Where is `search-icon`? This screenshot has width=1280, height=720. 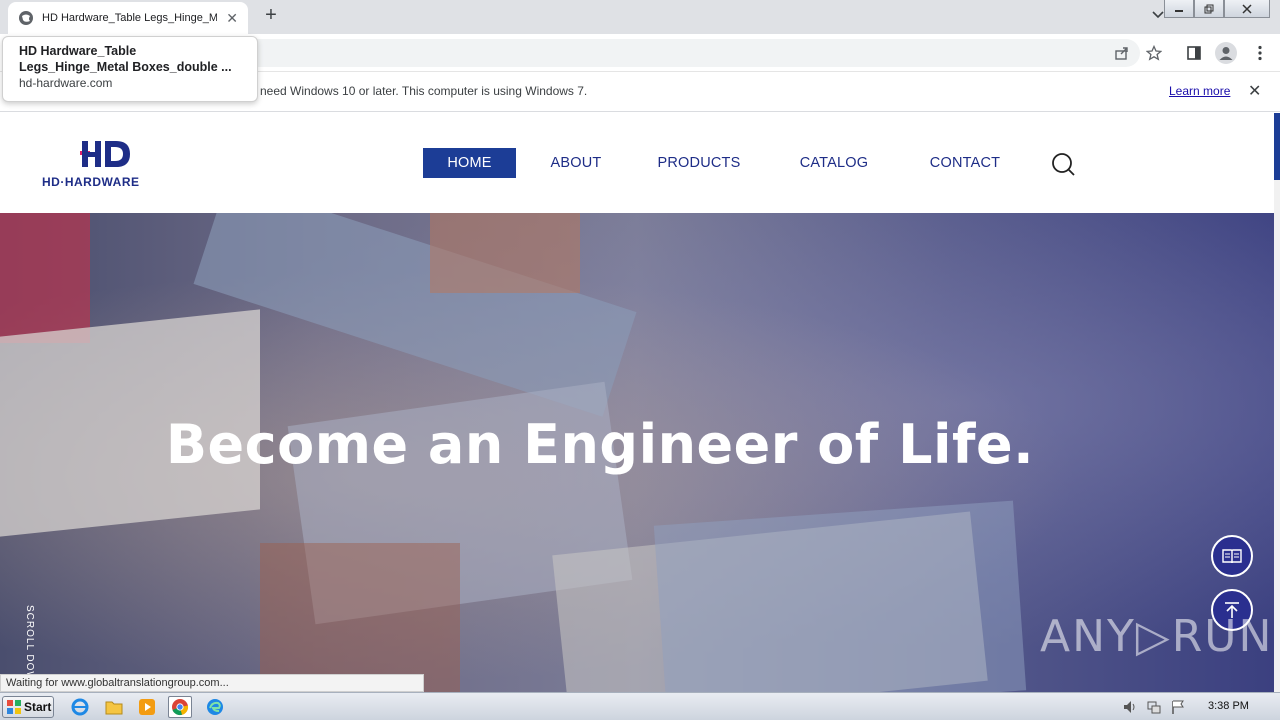
search-icon is located at coordinates (1063, 164).